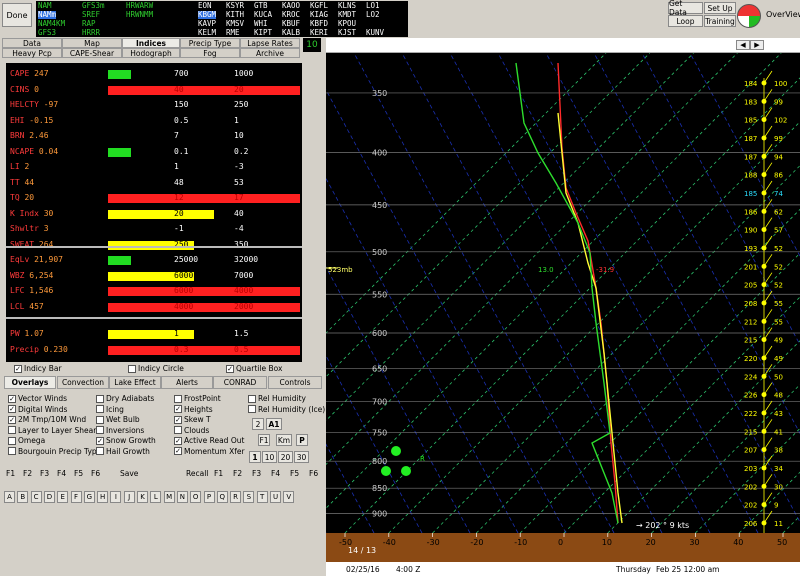 The height and width of the screenshot is (576, 800). What do you see at coordinates (319, 24) in the screenshot?
I see `station-option: KBFD` at bounding box center [319, 24].